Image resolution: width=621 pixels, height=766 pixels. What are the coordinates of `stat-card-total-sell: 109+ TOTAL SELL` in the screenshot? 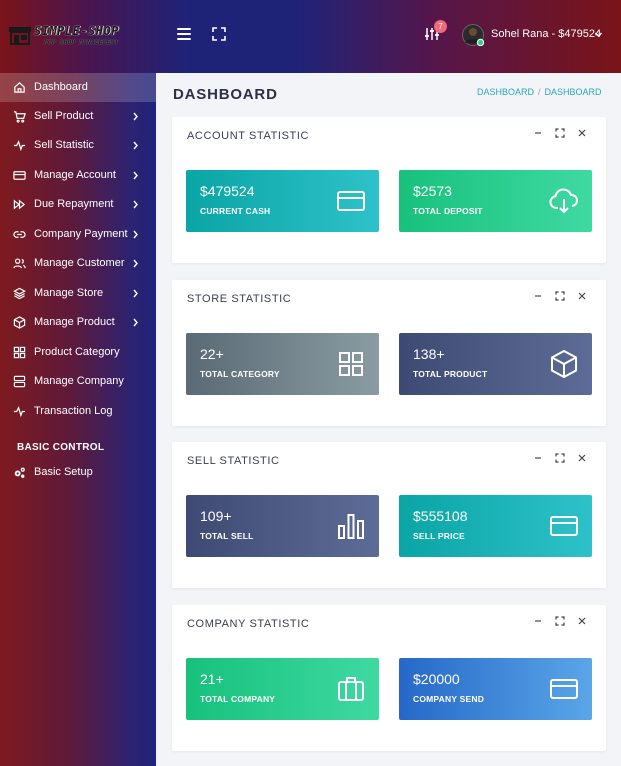 It's located at (282, 526).